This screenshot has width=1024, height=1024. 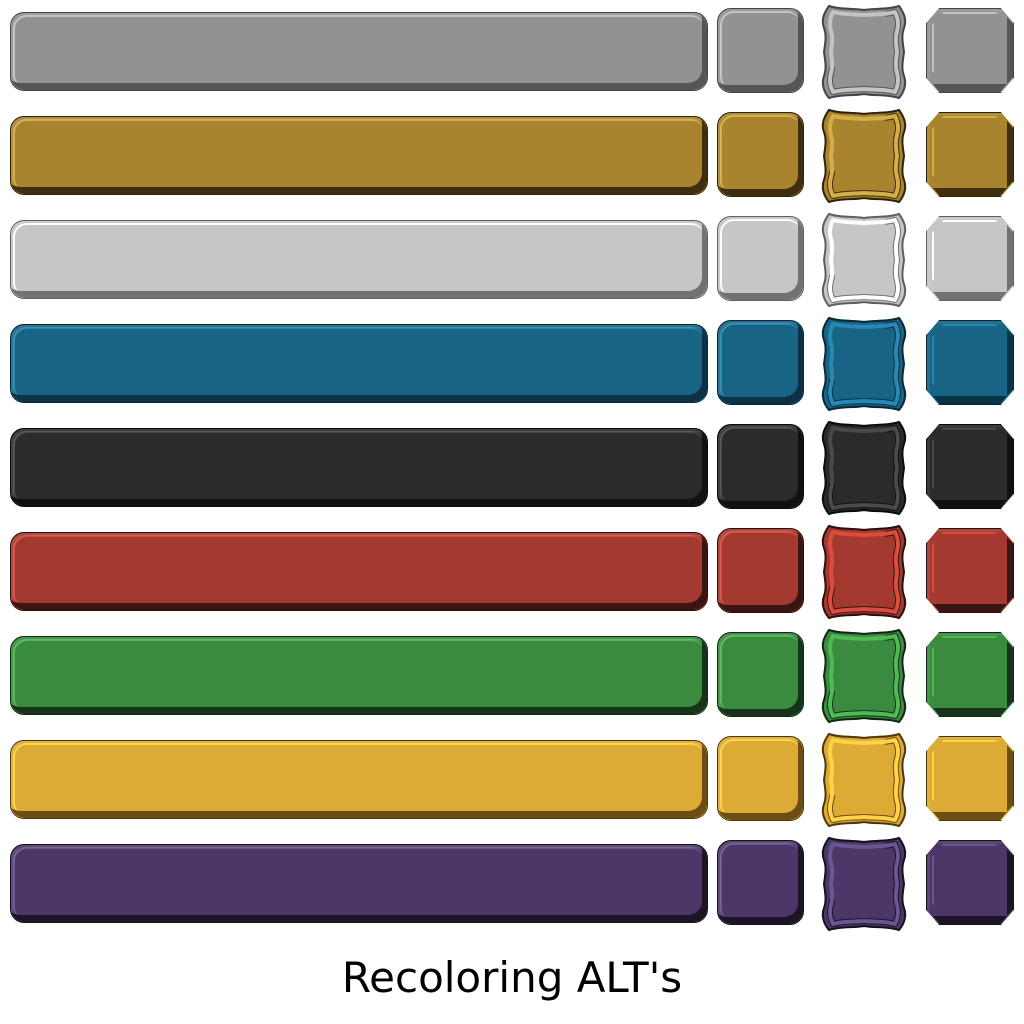 I want to click on caption: Recoloring ALT's, so click(x=512, y=977).